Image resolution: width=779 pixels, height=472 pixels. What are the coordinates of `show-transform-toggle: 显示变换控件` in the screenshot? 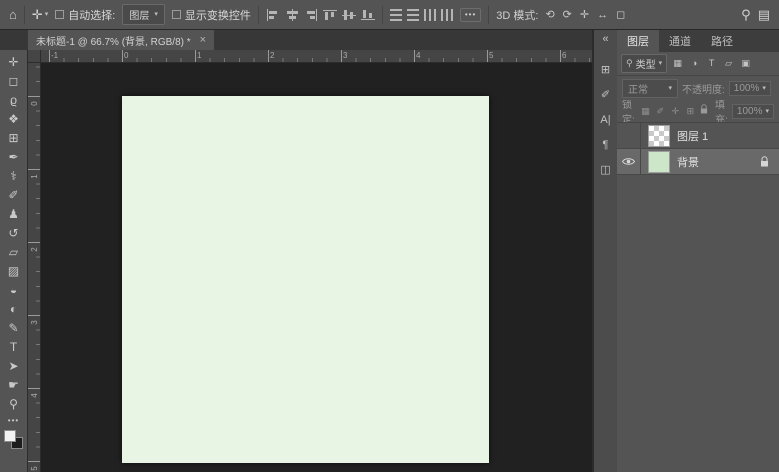 It's located at (211, 15).